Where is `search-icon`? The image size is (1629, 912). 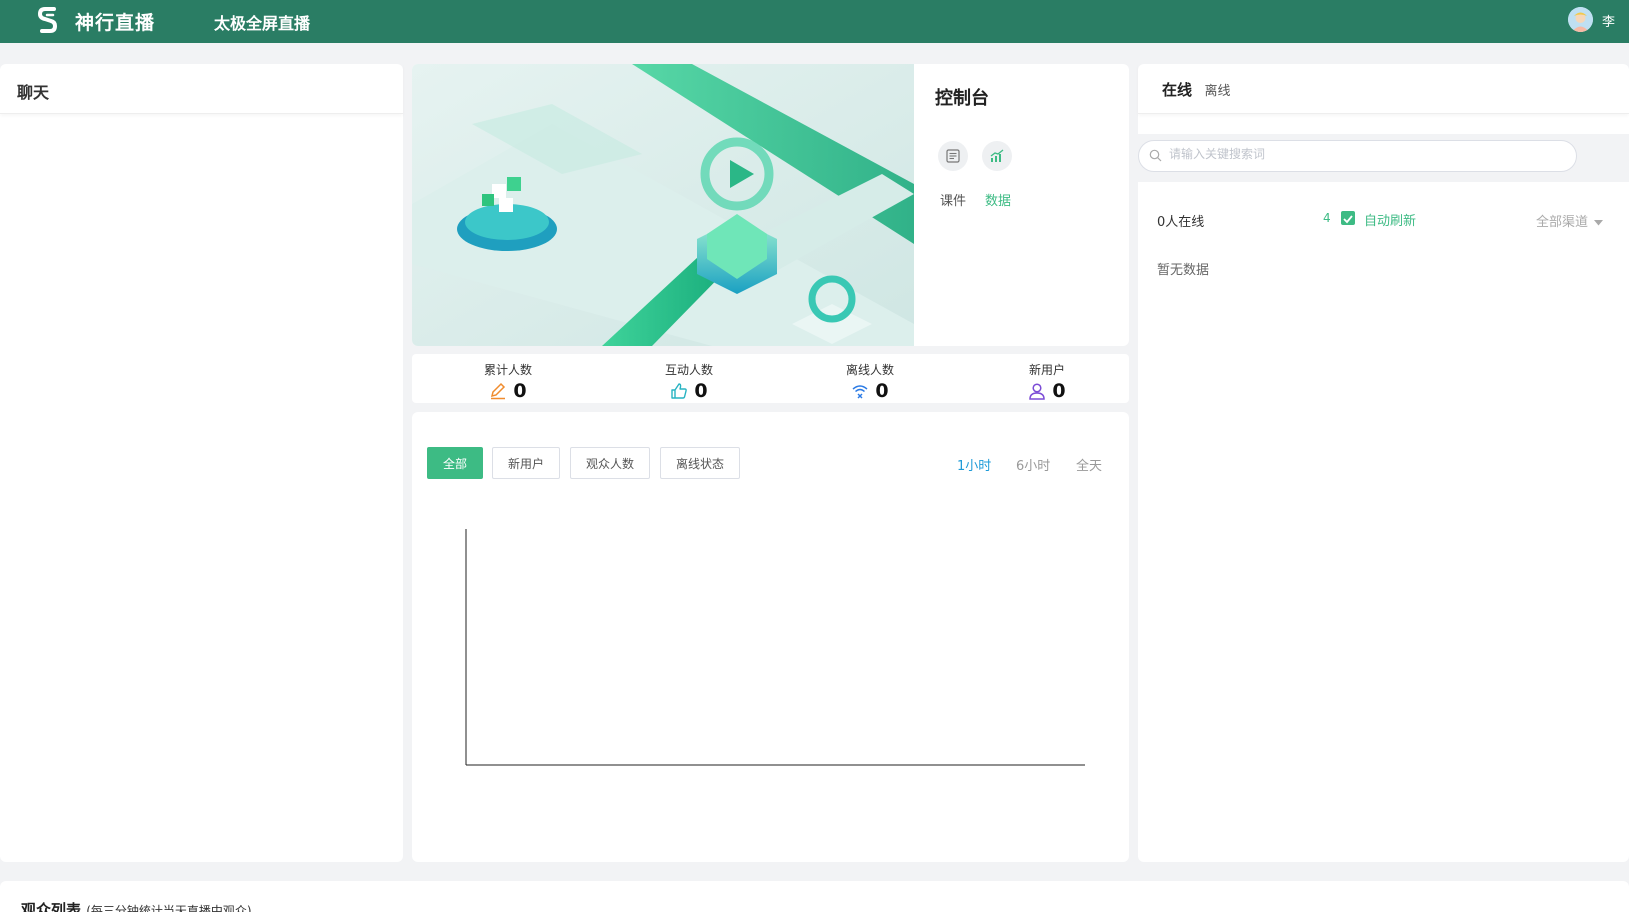 search-icon is located at coordinates (1155, 155).